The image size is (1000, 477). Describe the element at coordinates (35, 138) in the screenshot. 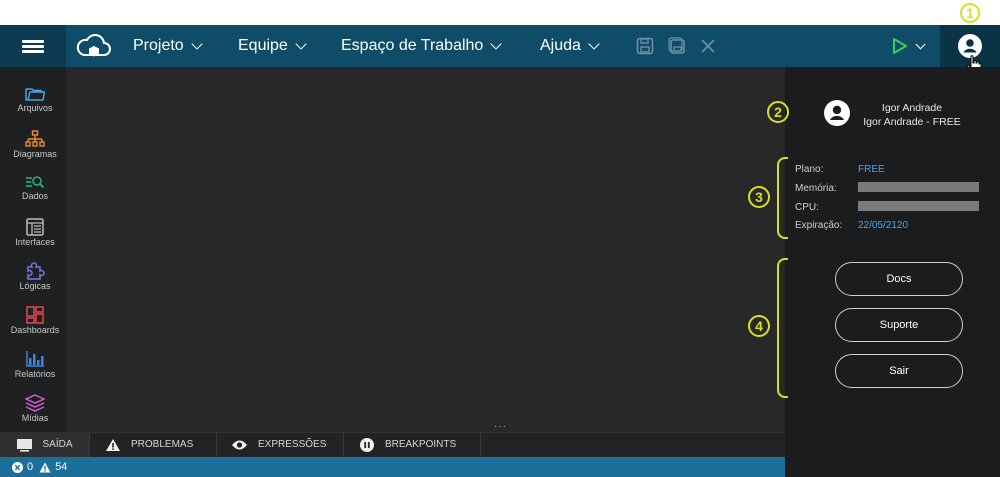

I see `diagram-icon` at that location.